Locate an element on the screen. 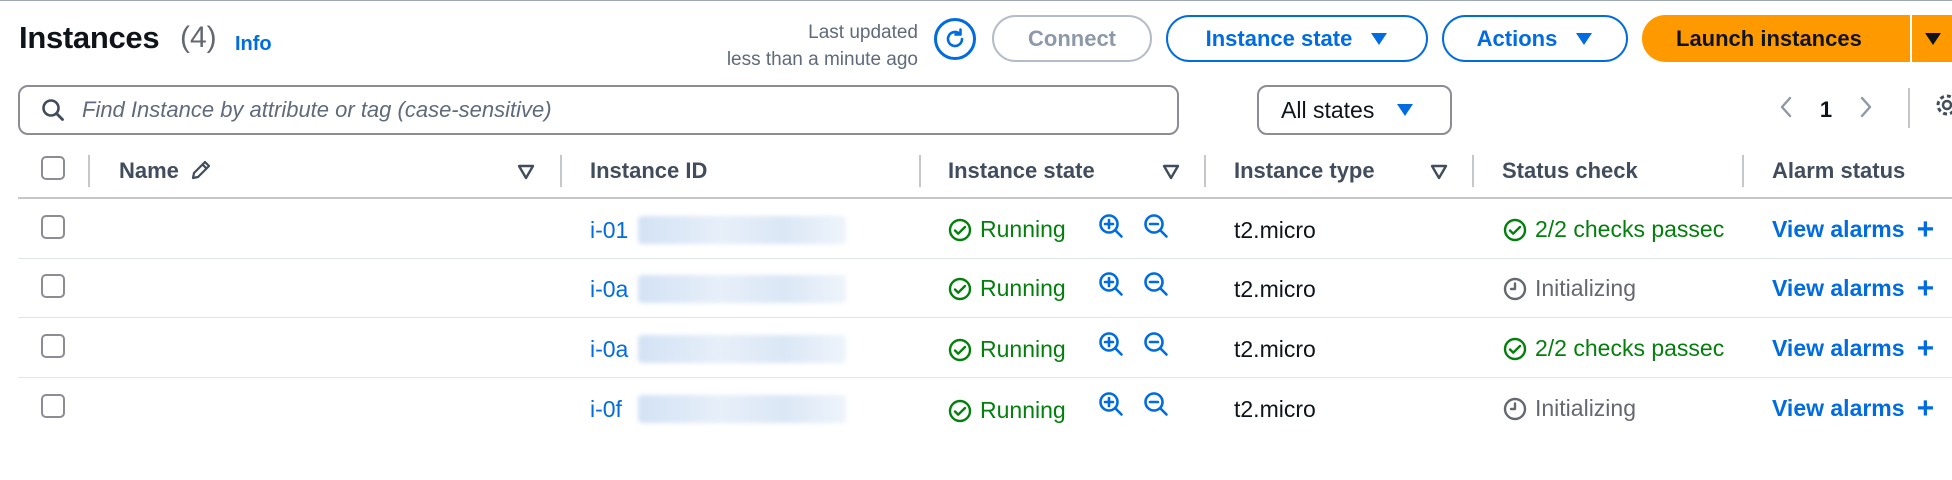 This screenshot has width=1952, height=480. instance-id-prefix: i-0a is located at coordinates (609, 349).